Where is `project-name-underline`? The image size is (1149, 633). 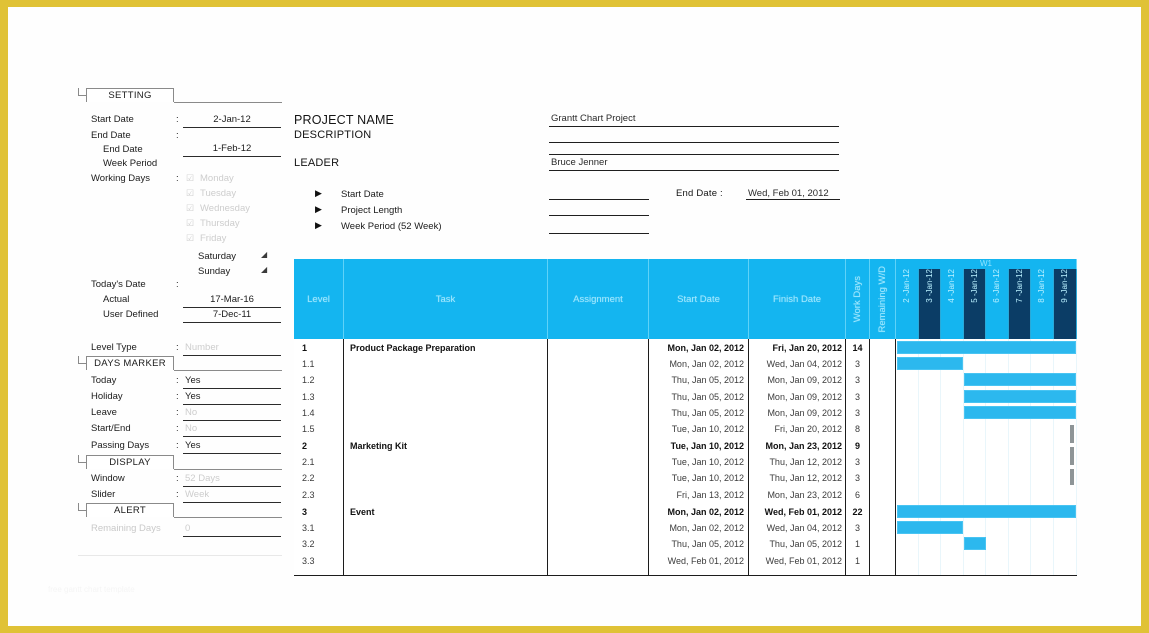
project-name-underline is located at coordinates (694, 126).